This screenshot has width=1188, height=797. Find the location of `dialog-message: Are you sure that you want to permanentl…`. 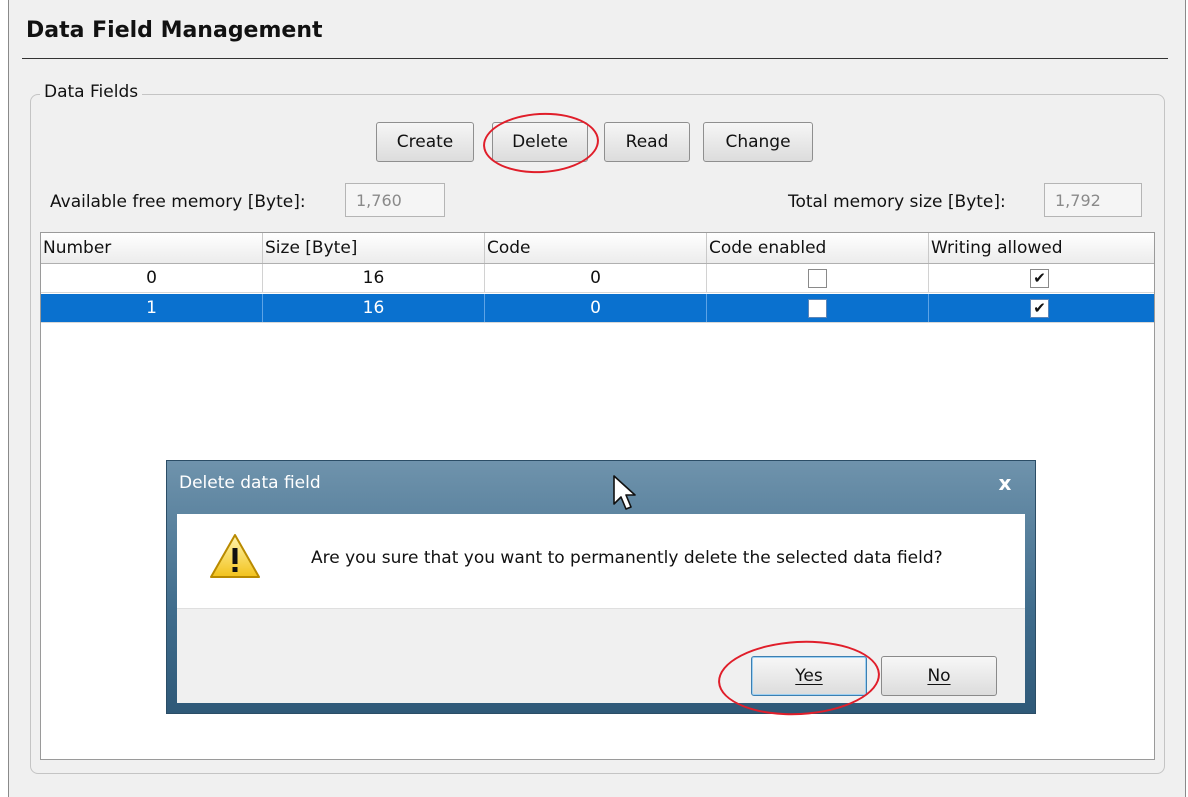

dialog-message: Are you sure that you want to permanentl… is located at coordinates (627, 558).